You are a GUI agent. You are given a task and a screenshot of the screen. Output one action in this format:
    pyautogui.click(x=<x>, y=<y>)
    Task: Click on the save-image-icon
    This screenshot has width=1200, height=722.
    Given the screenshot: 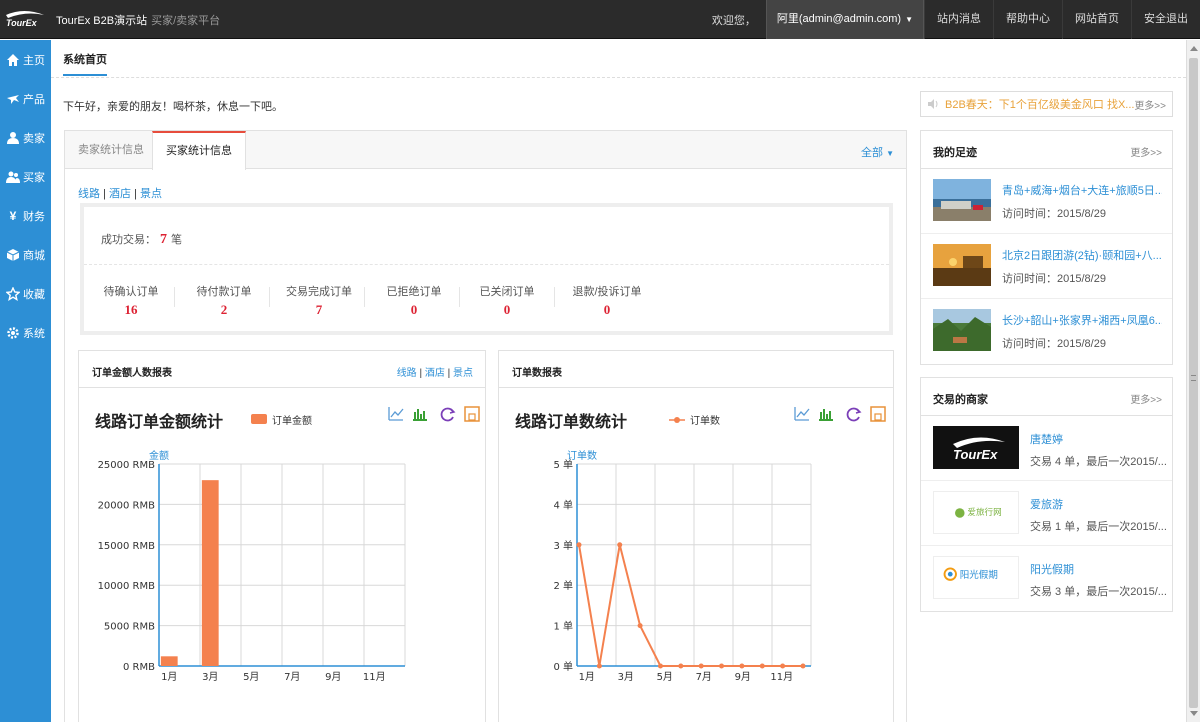 What is the action you would take?
    pyautogui.click(x=472, y=417)
    